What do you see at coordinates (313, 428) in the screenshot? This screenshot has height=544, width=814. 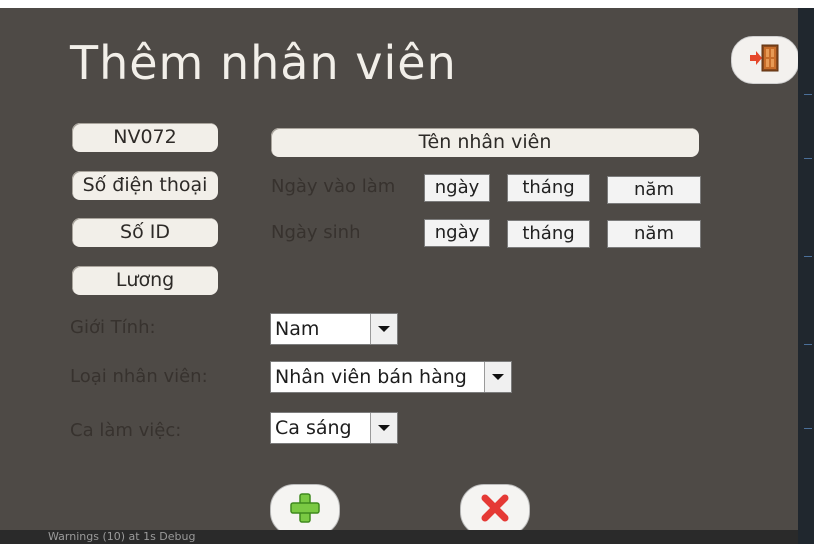 I see `shift-value: Ca sáng` at bounding box center [313, 428].